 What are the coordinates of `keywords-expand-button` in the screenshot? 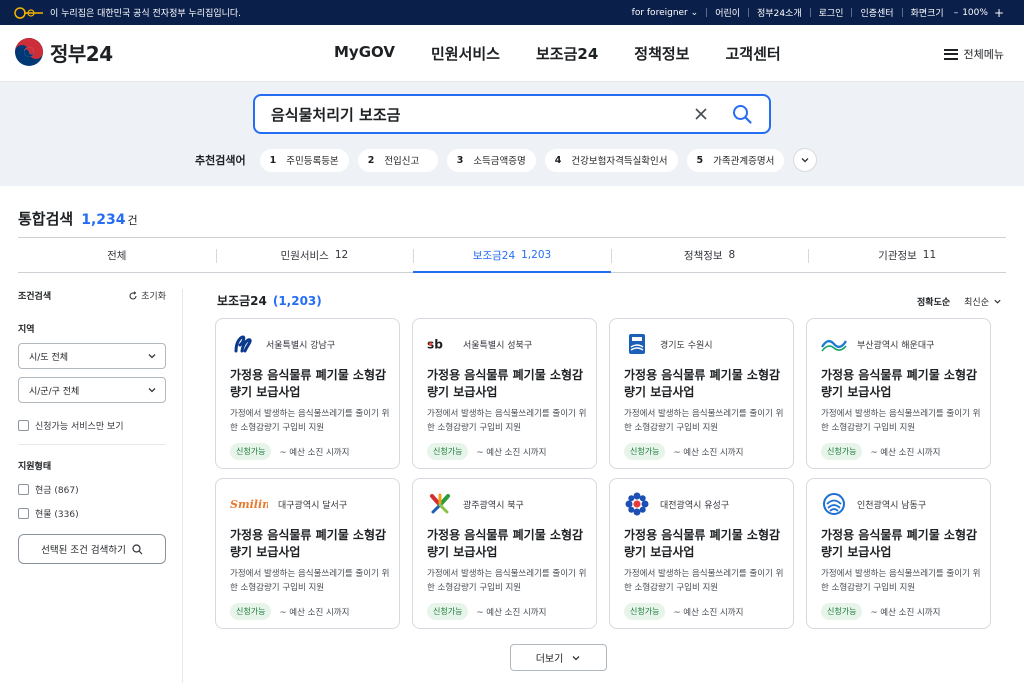 It's located at (805, 160).